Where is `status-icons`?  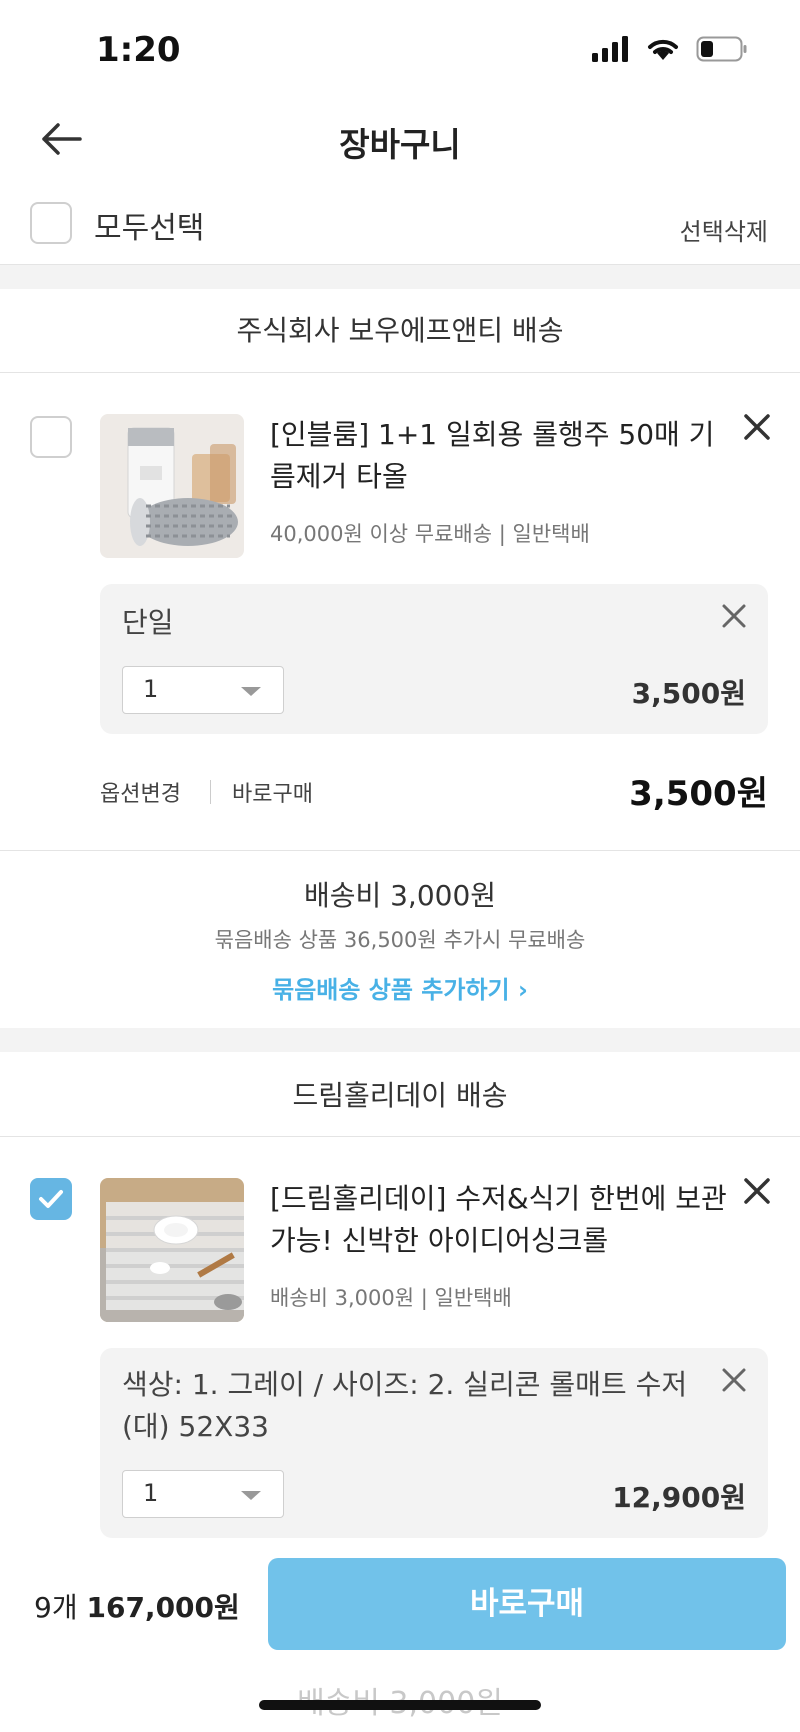
status-icons is located at coordinates (670, 49).